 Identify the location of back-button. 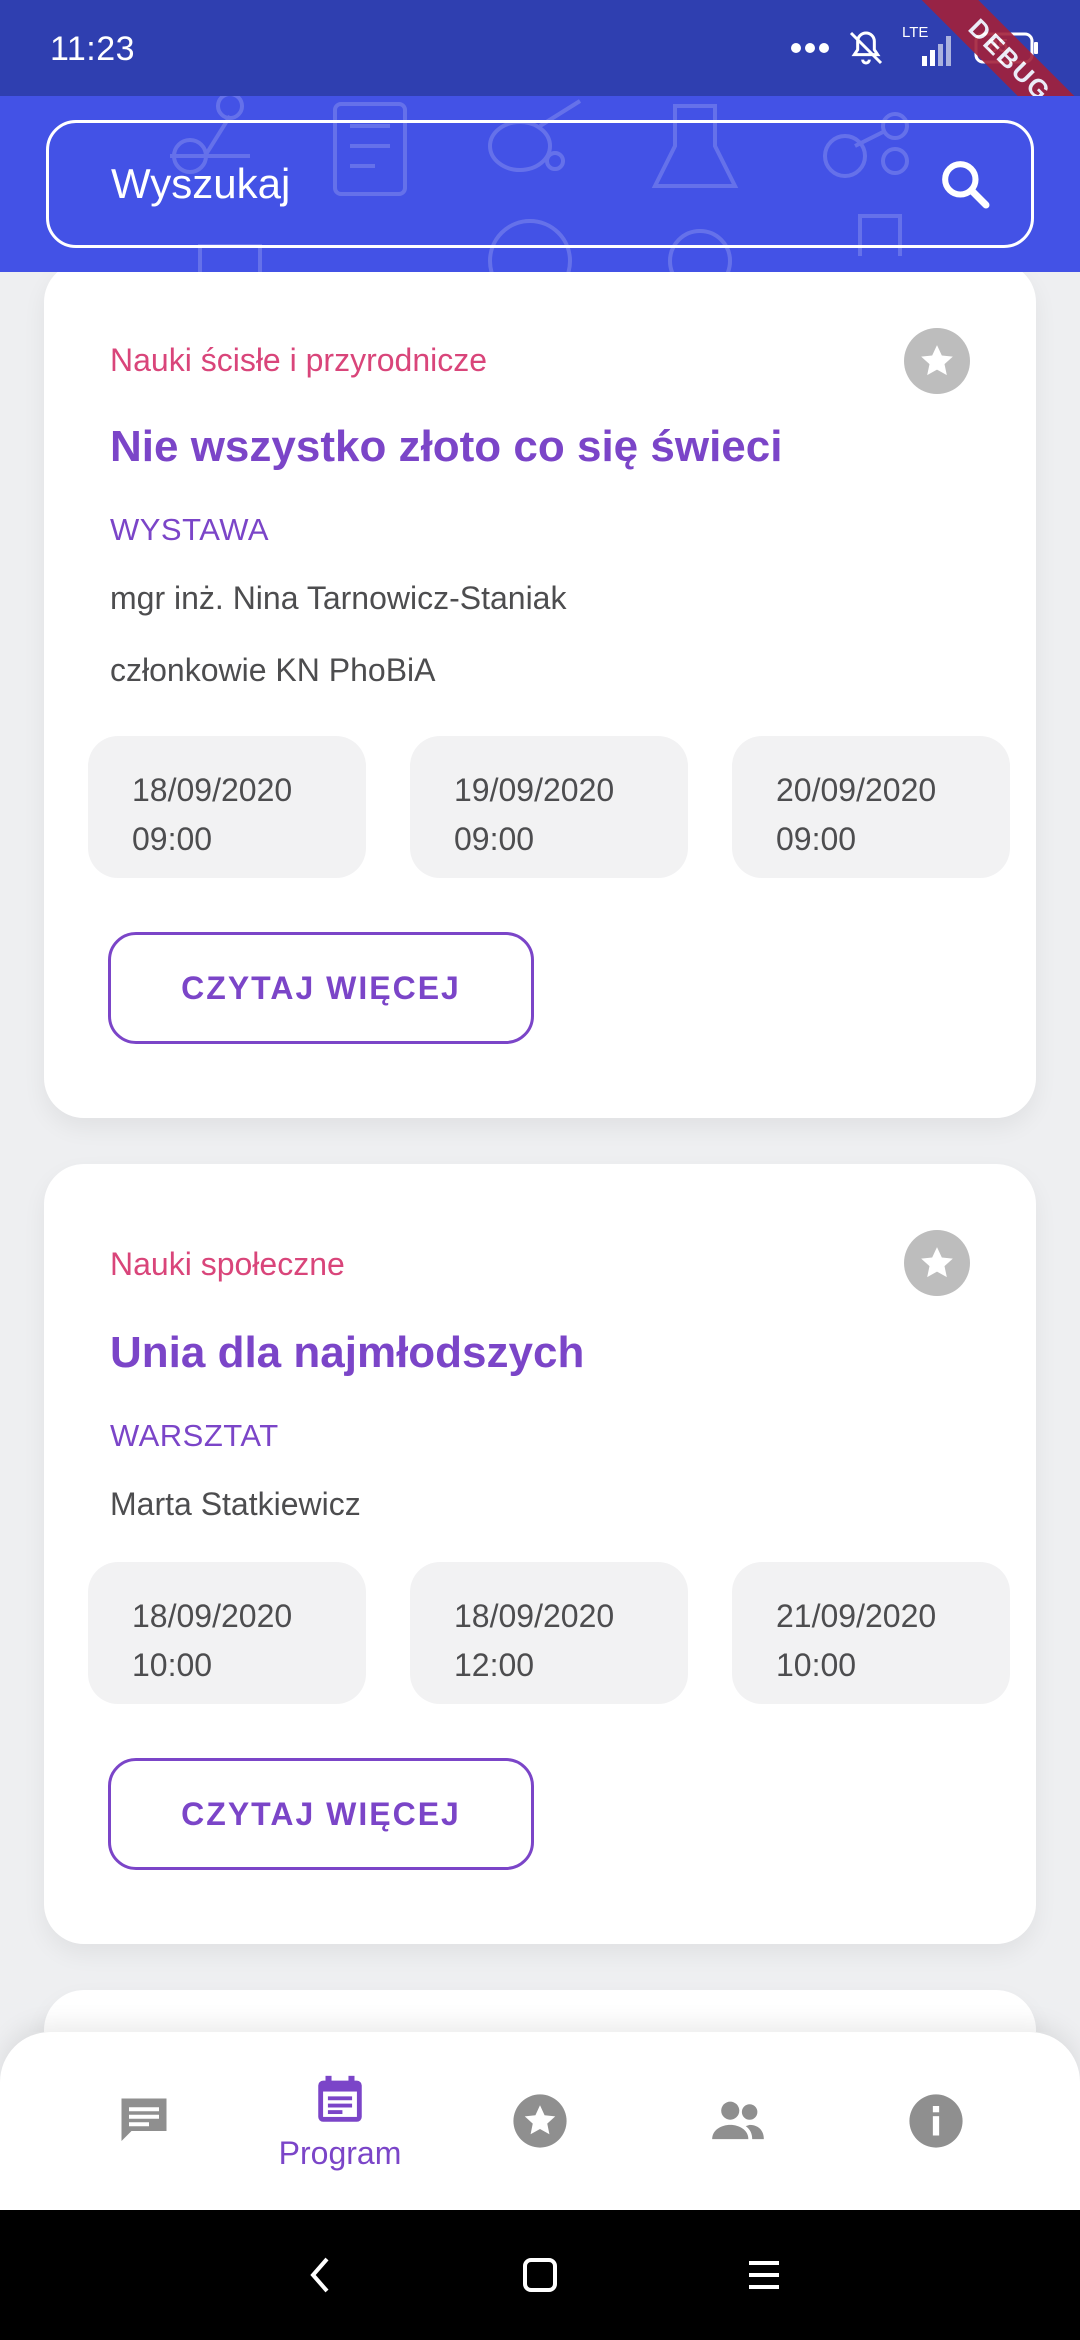
(320, 2275).